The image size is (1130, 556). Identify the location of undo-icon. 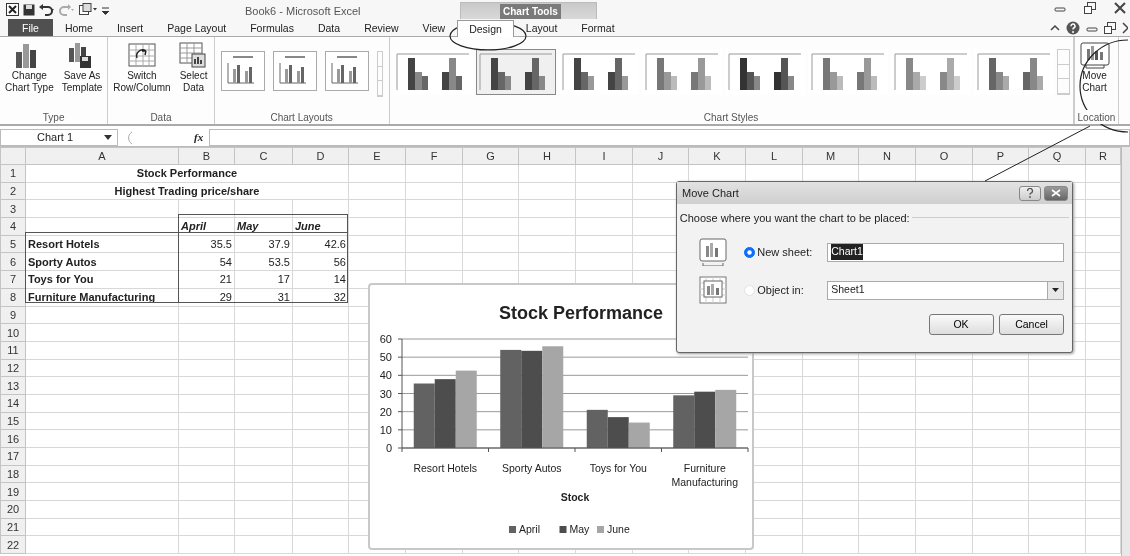
(47, 9).